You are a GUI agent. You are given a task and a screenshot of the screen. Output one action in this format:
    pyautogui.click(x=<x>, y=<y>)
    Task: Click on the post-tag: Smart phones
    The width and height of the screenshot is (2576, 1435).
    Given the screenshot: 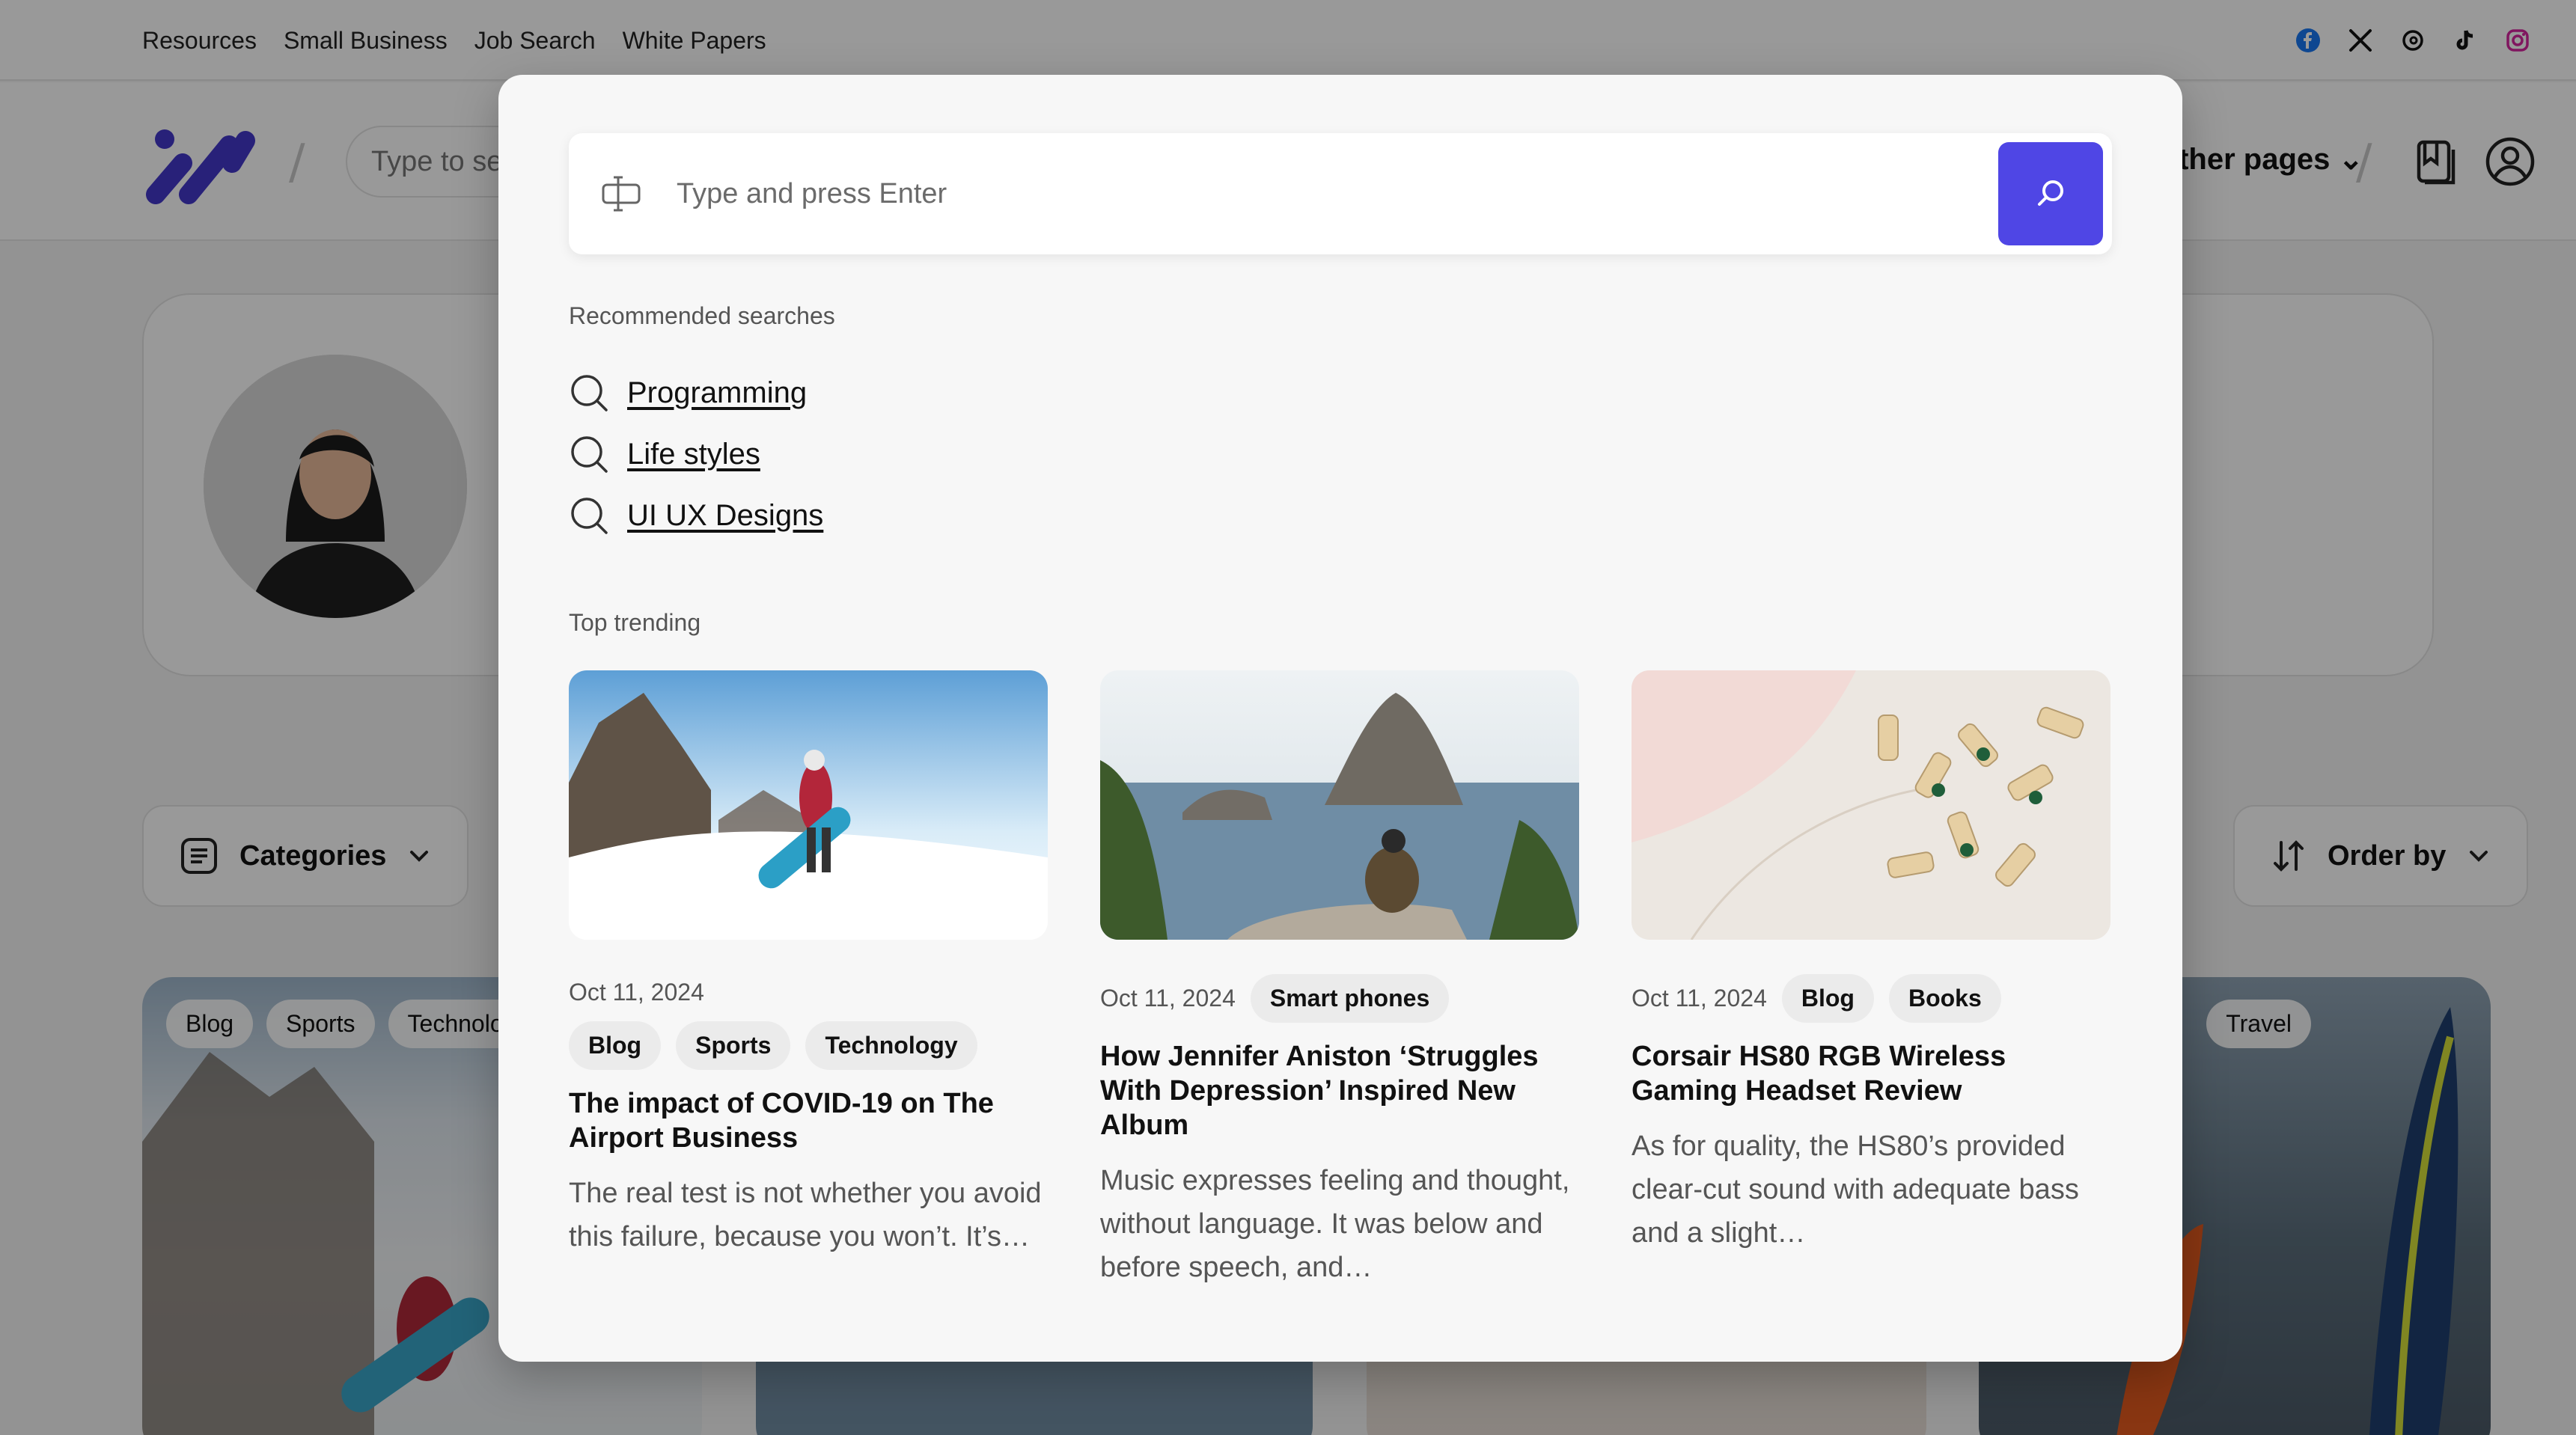 What is the action you would take?
    pyautogui.click(x=1350, y=999)
    